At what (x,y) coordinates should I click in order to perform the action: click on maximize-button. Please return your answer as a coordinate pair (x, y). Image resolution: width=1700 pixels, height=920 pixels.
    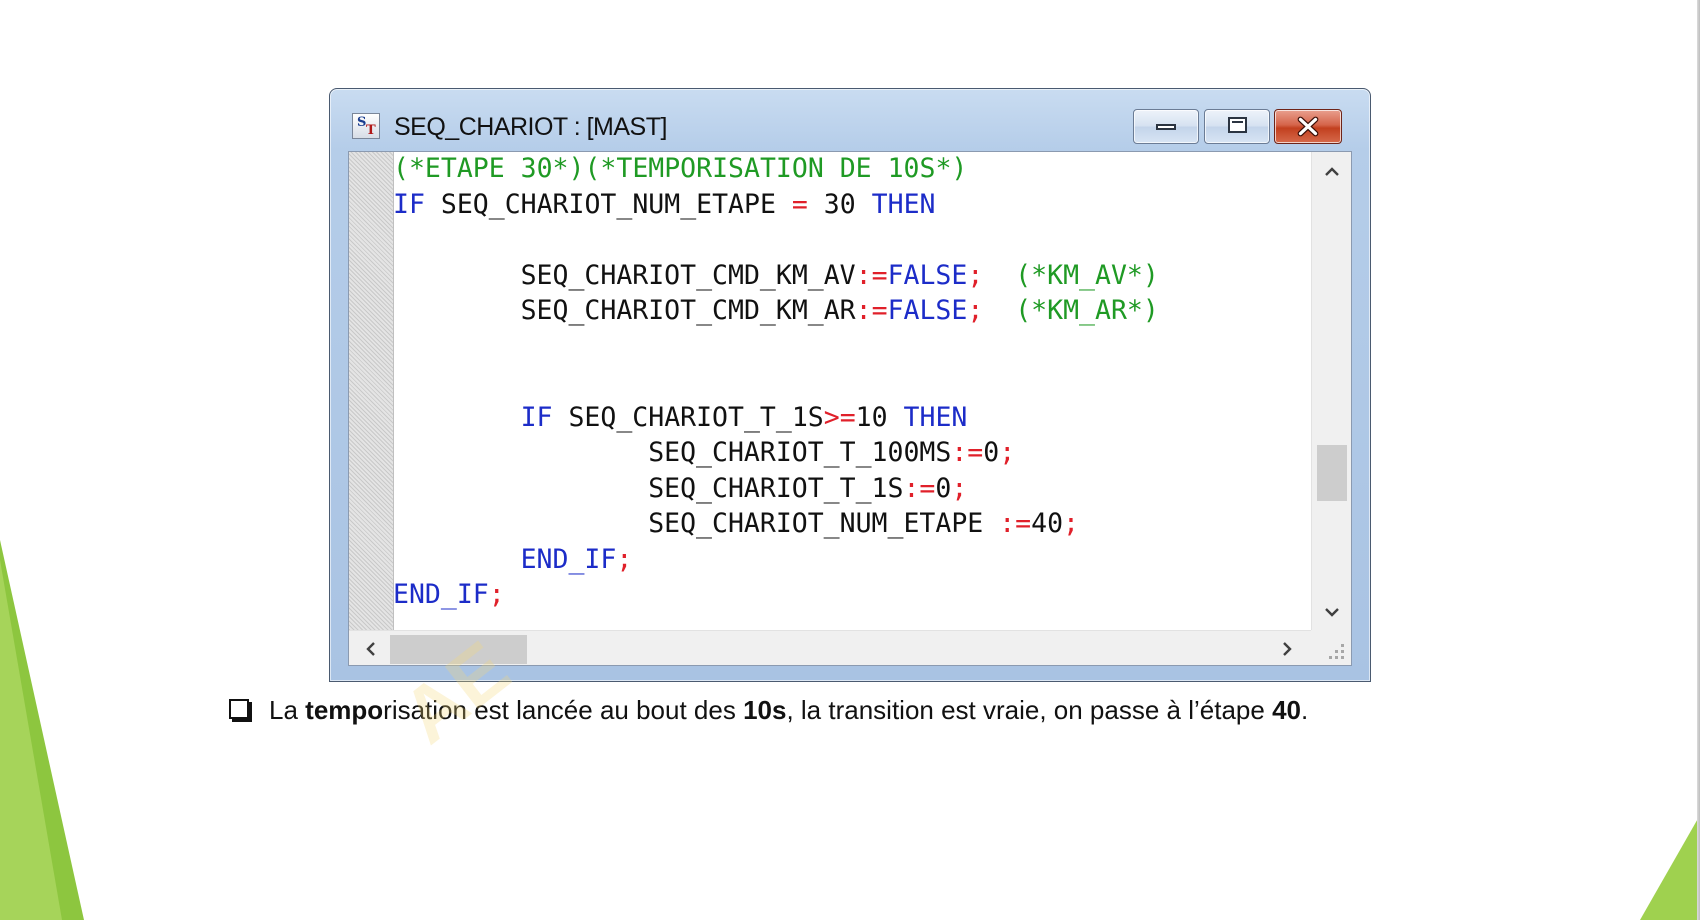
    Looking at the image, I should click on (1237, 126).